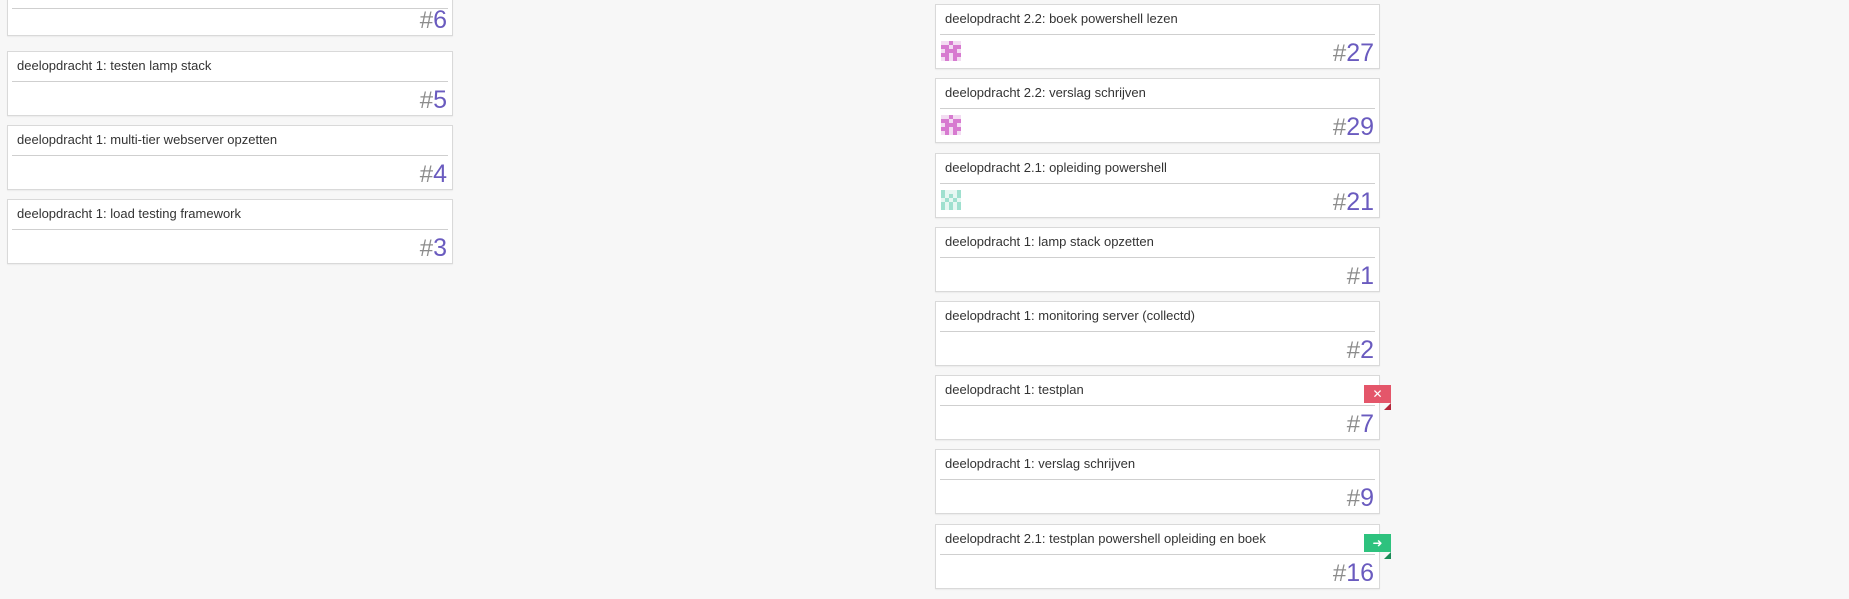 This screenshot has height=599, width=1849. I want to click on issue-number: #9, so click(1360, 498).